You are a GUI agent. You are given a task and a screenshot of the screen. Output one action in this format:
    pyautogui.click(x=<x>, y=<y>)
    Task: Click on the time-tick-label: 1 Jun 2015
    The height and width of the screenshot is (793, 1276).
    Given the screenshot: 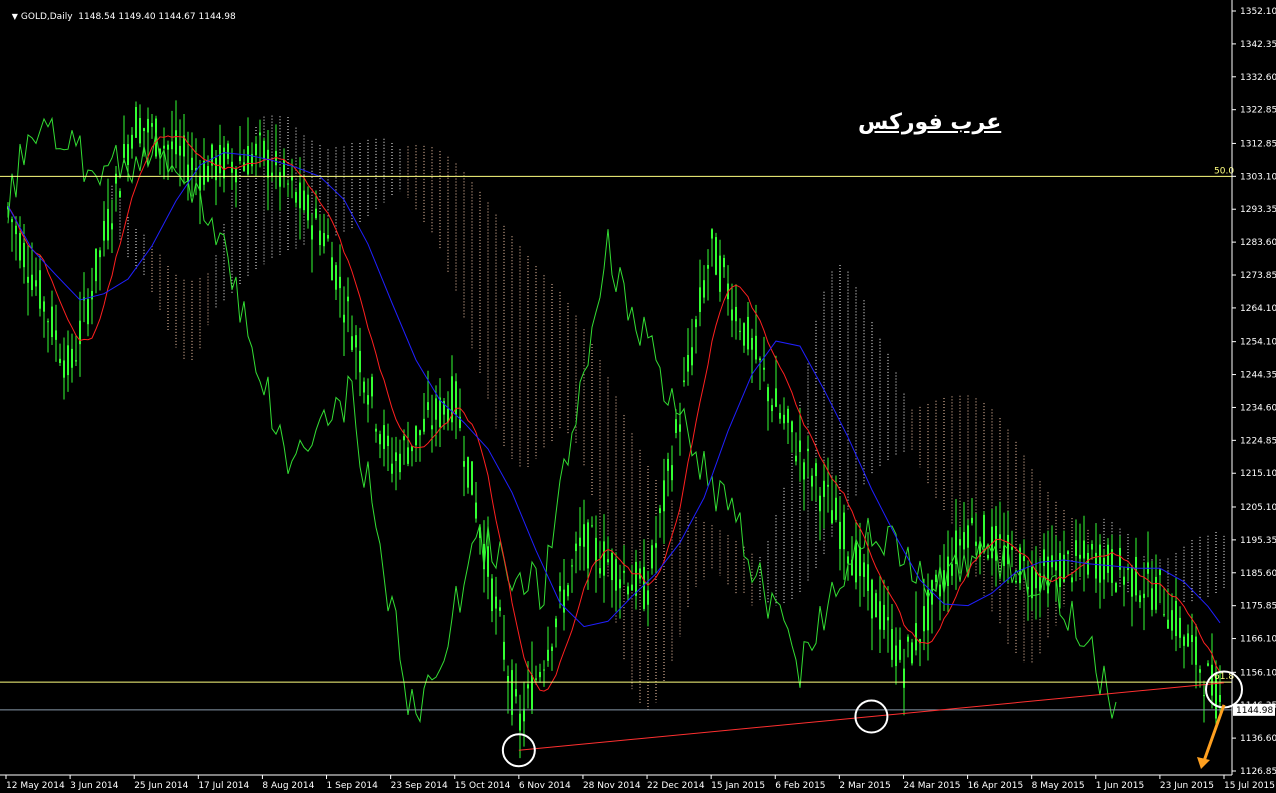 What is the action you would take?
    pyautogui.click(x=1120, y=786)
    